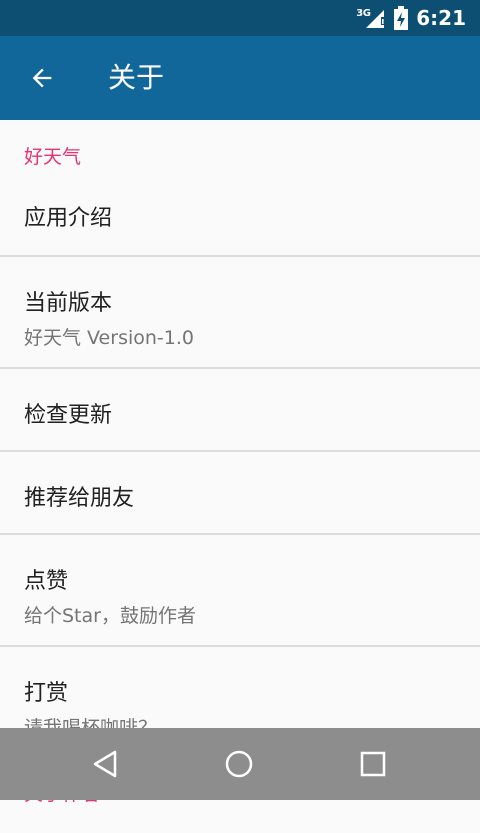  I want to click on status-icons: 3G 6:21, so click(411, 18).